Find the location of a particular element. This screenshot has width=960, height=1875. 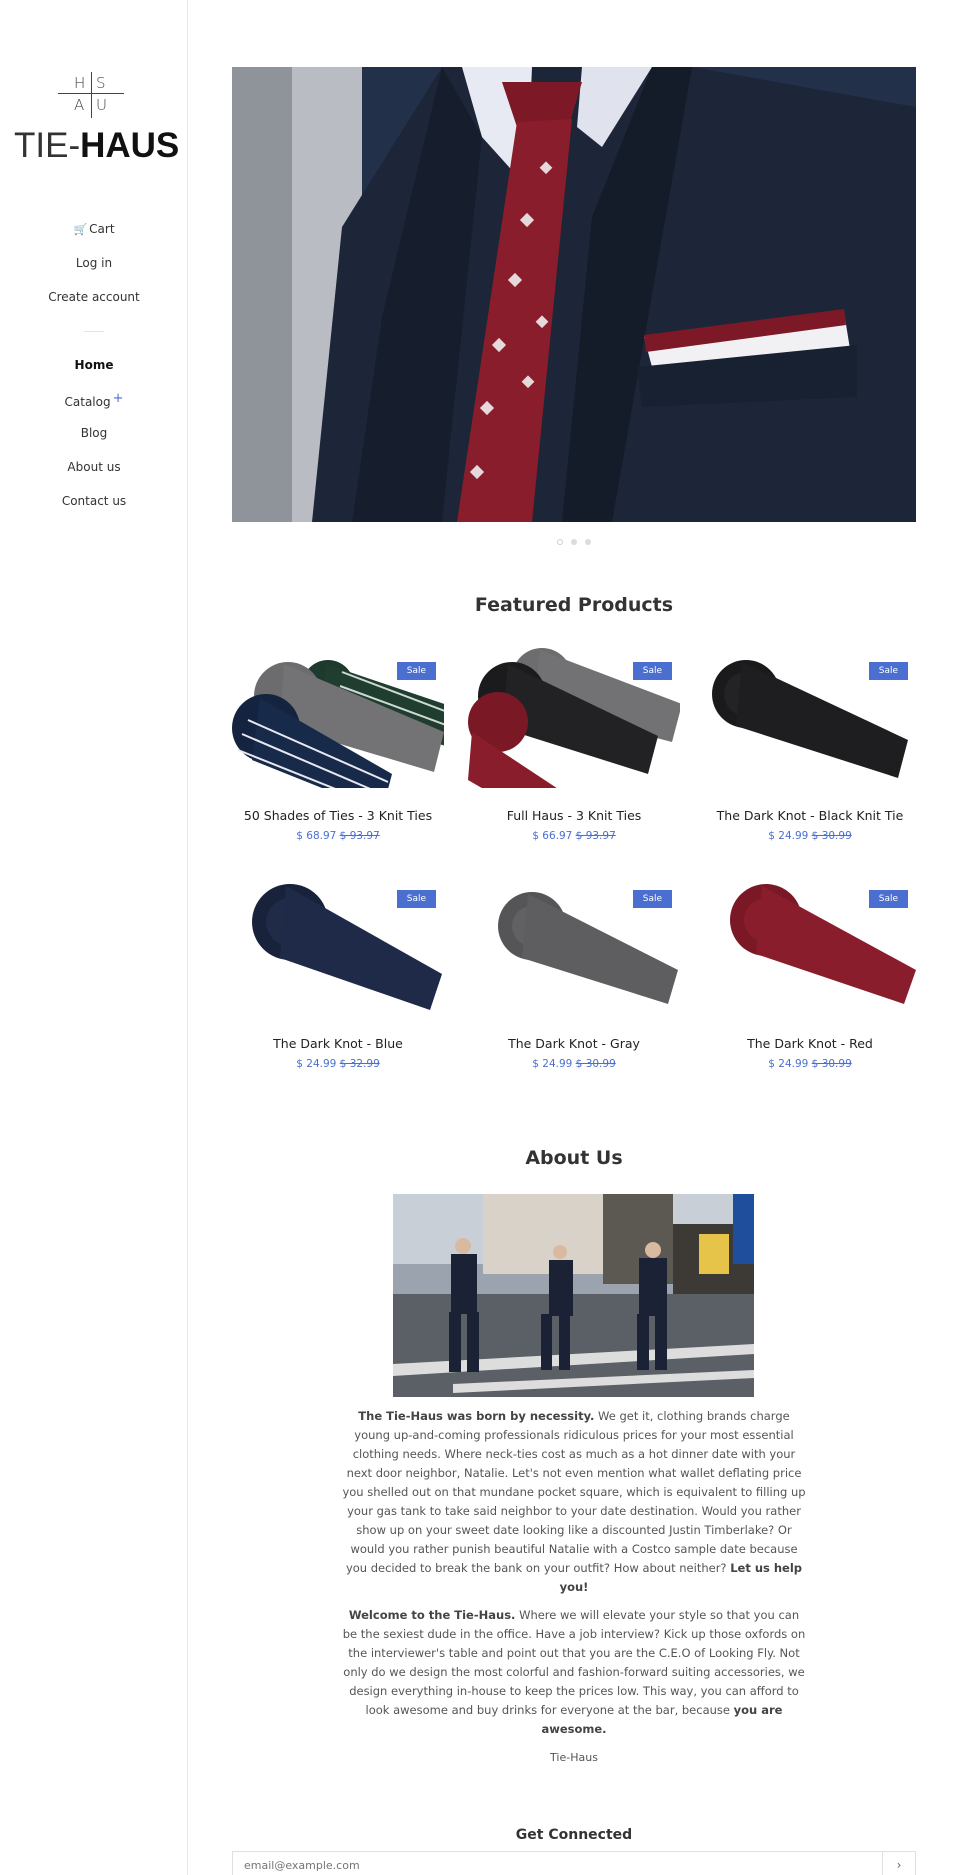

main-nav: Home Catalog + Blog About us Contact us is located at coordinates (94, 433).